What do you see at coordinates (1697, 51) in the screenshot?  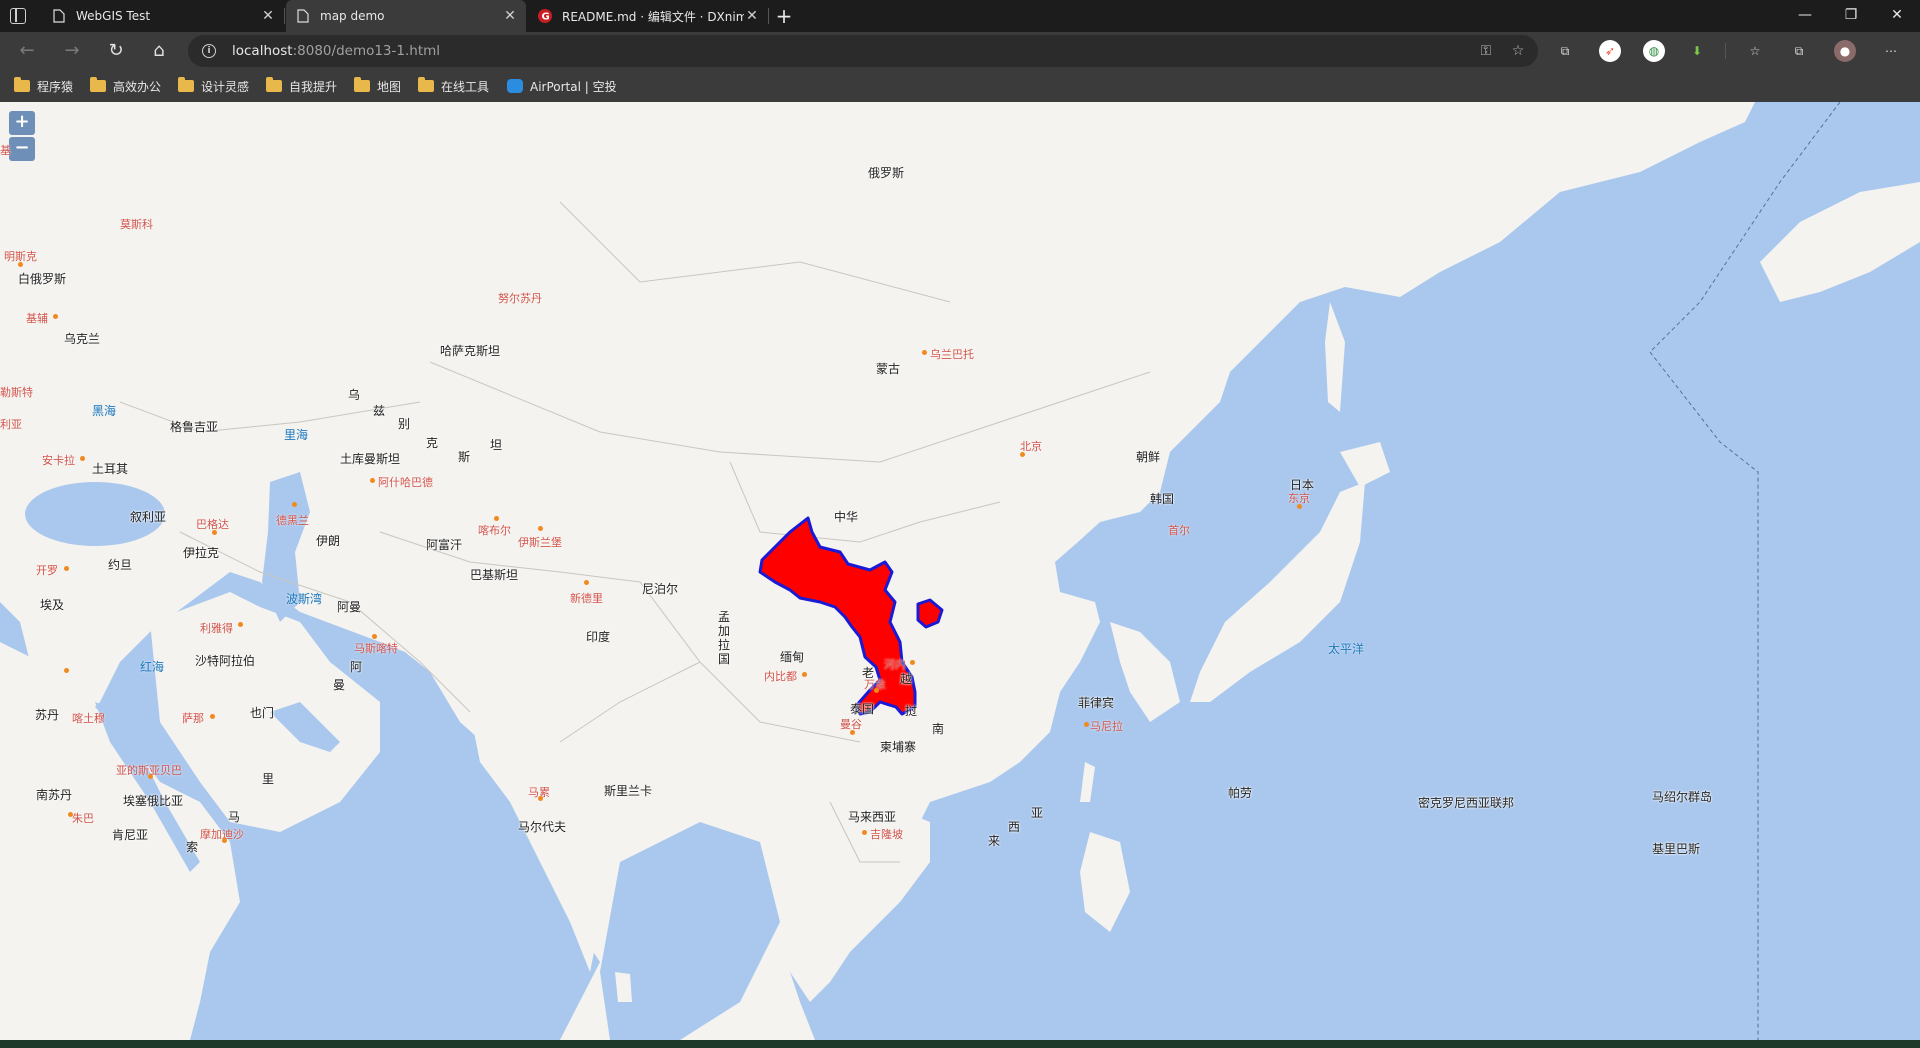 I see `download-extension-icon: ⬇` at bounding box center [1697, 51].